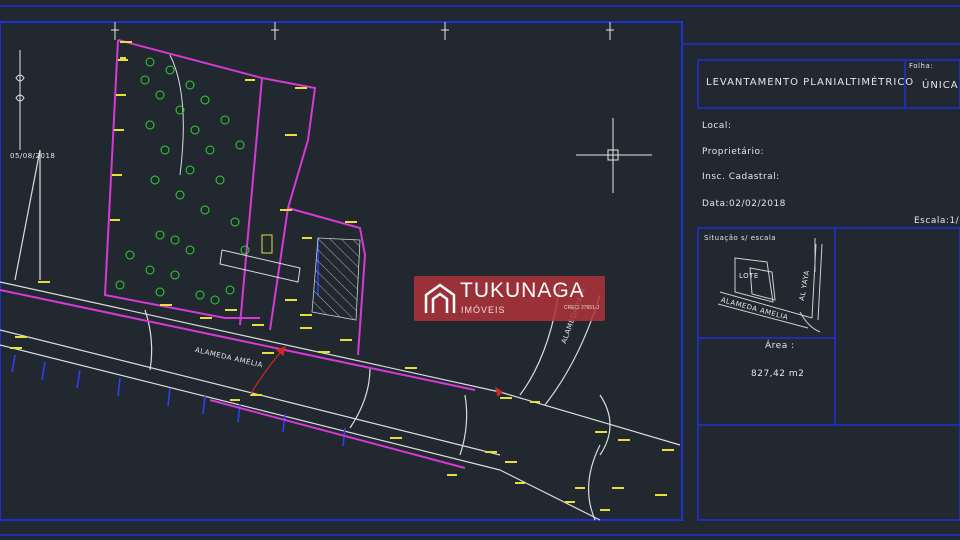  What do you see at coordinates (440, 298) in the screenshot?
I see `house-icon` at bounding box center [440, 298].